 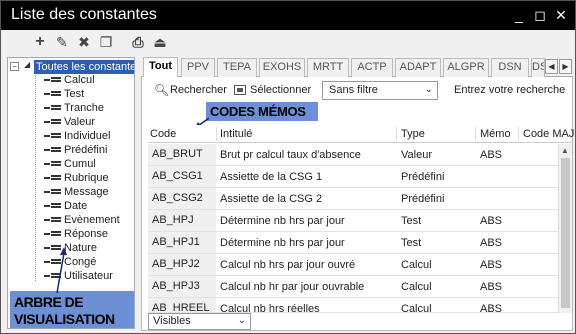 What do you see at coordinates (76, 206) in the screenshot?
I see `tree-item-label: Date` at bounding box center [76, 206].